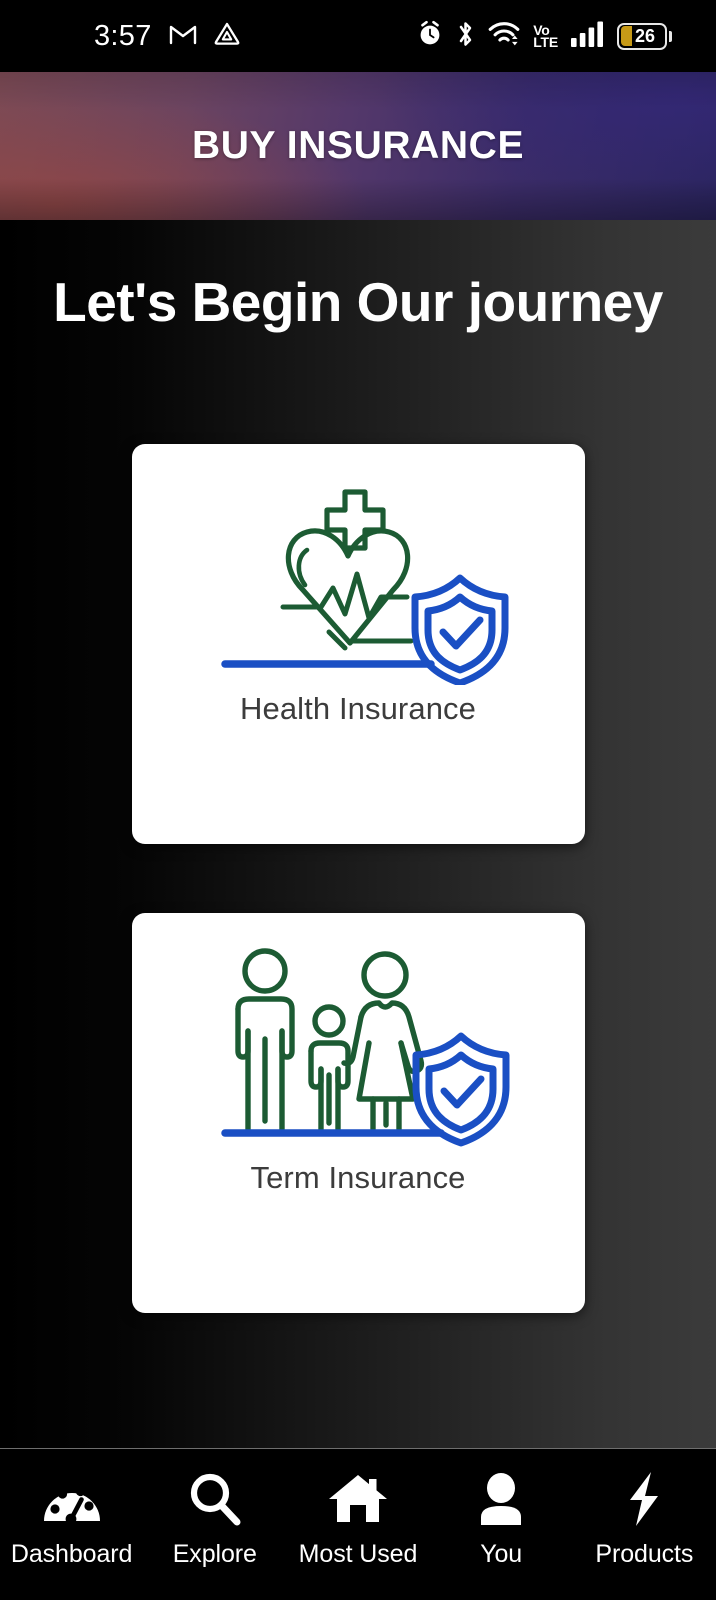 This screenshot has height=1600, width=716. What do you see at coordinates (358, 1554) in the screenshot?
I see `nav-label-most-used: Most Used` at bounding box center [358, 1554].